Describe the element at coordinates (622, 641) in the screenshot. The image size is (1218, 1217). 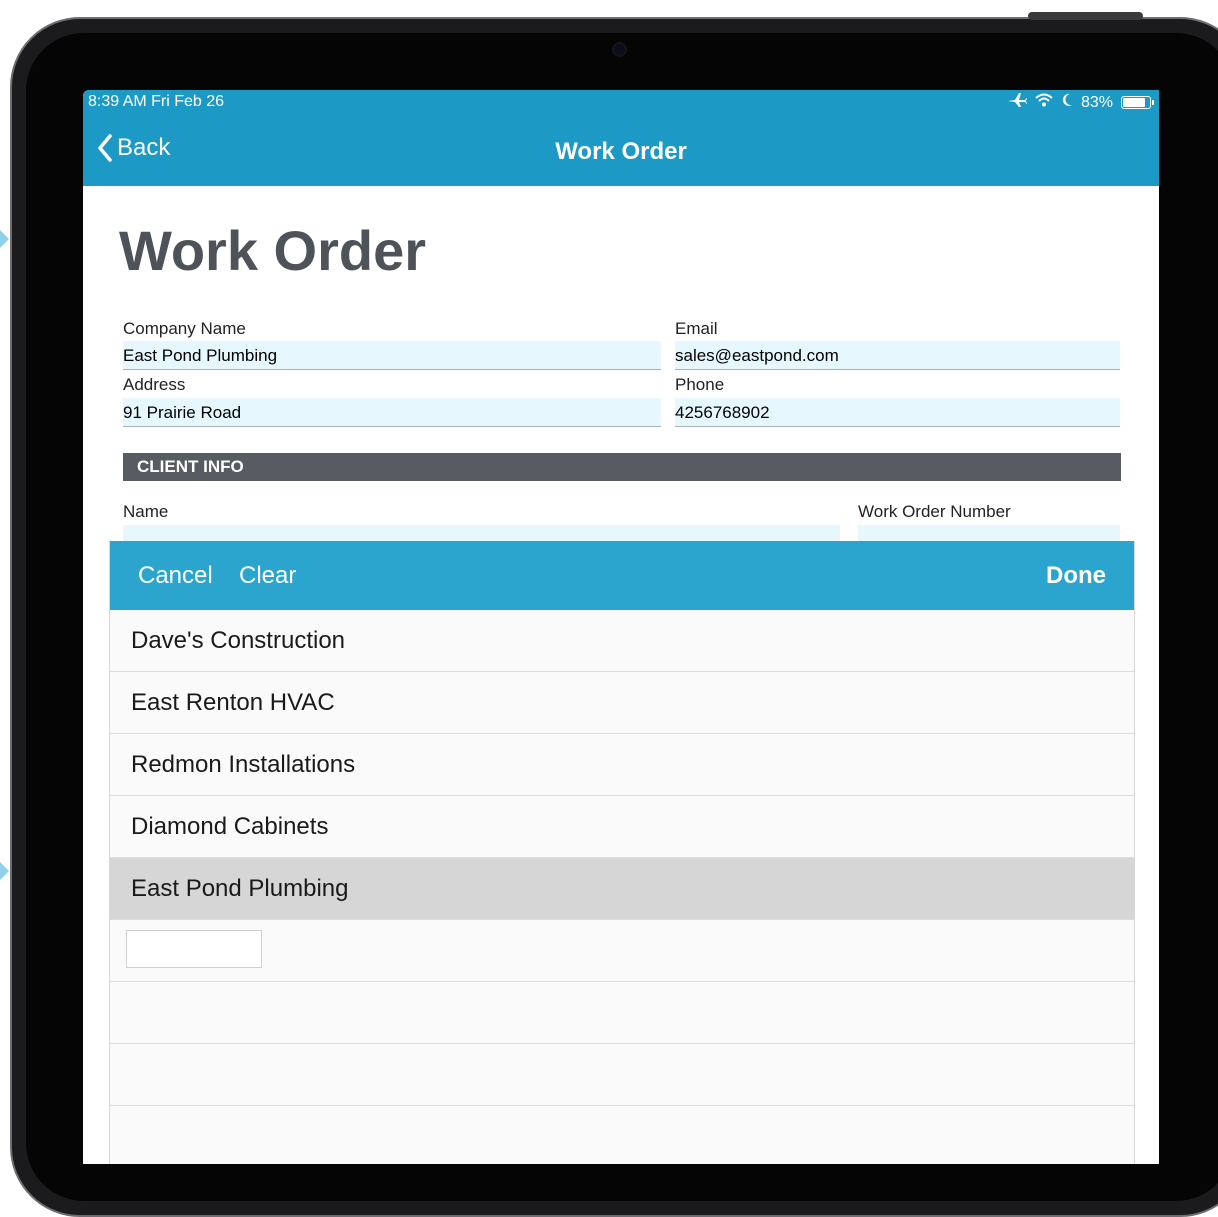
I see `list-item: Dave's Construction` at that location.